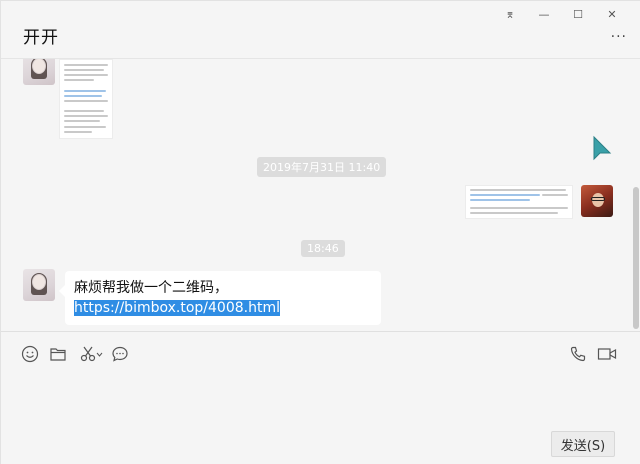  I want to click on video-icon, so click(607, 354).